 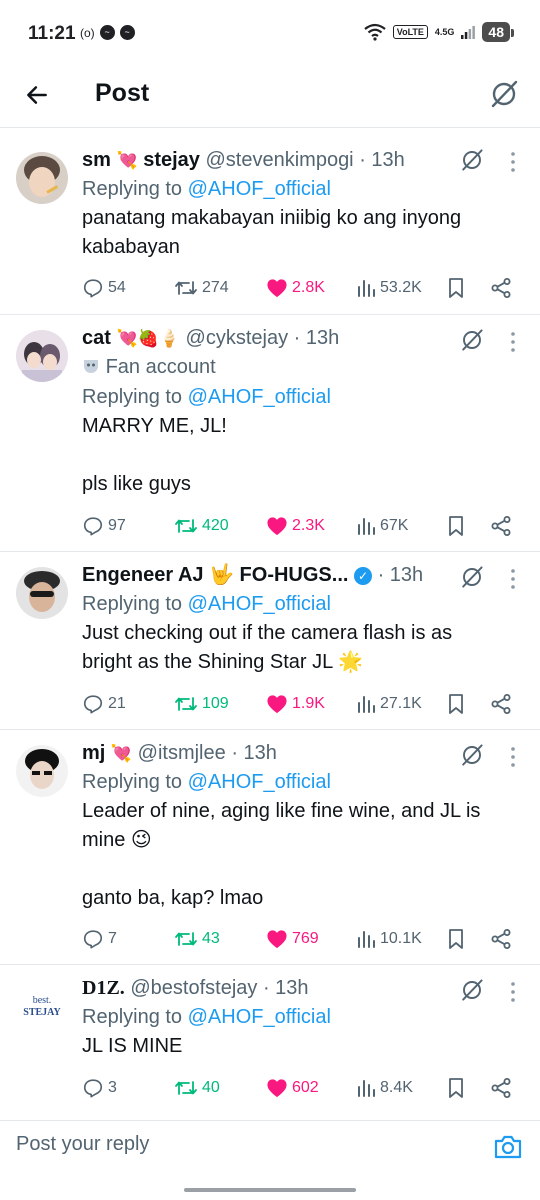 I want to click on messenger-icon: ~, so click(x=107, y=32).